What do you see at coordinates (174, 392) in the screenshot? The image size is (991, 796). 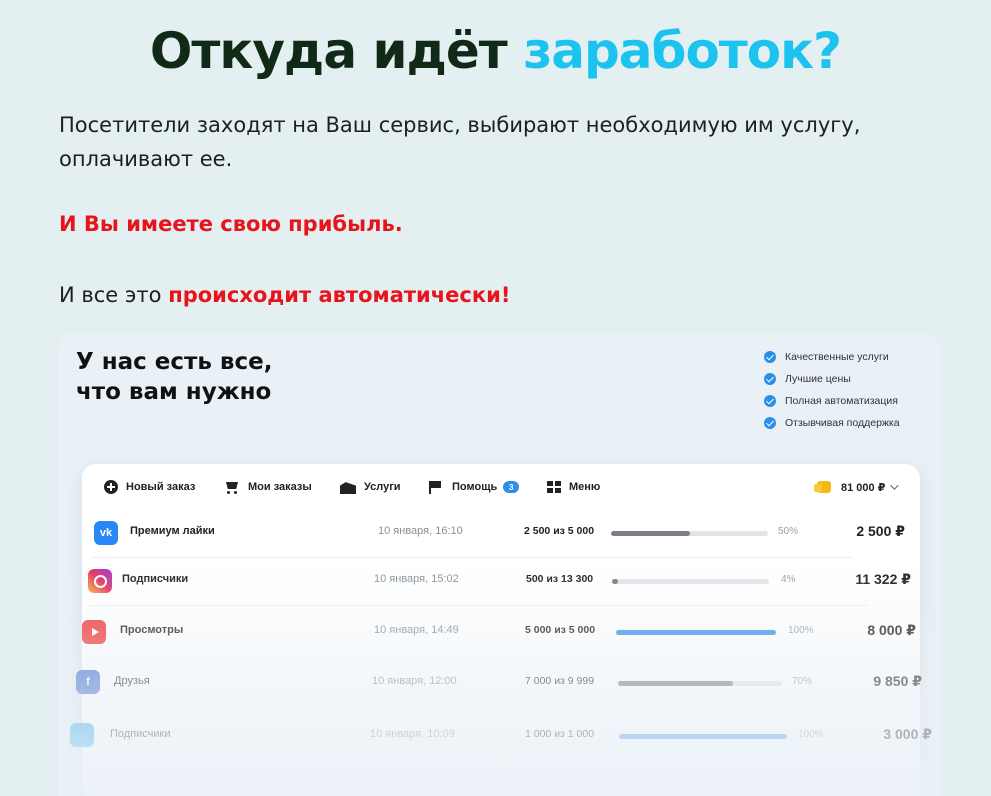 I see `mockup-title-line2: что вам нужно` at bounding box center [174, 392].